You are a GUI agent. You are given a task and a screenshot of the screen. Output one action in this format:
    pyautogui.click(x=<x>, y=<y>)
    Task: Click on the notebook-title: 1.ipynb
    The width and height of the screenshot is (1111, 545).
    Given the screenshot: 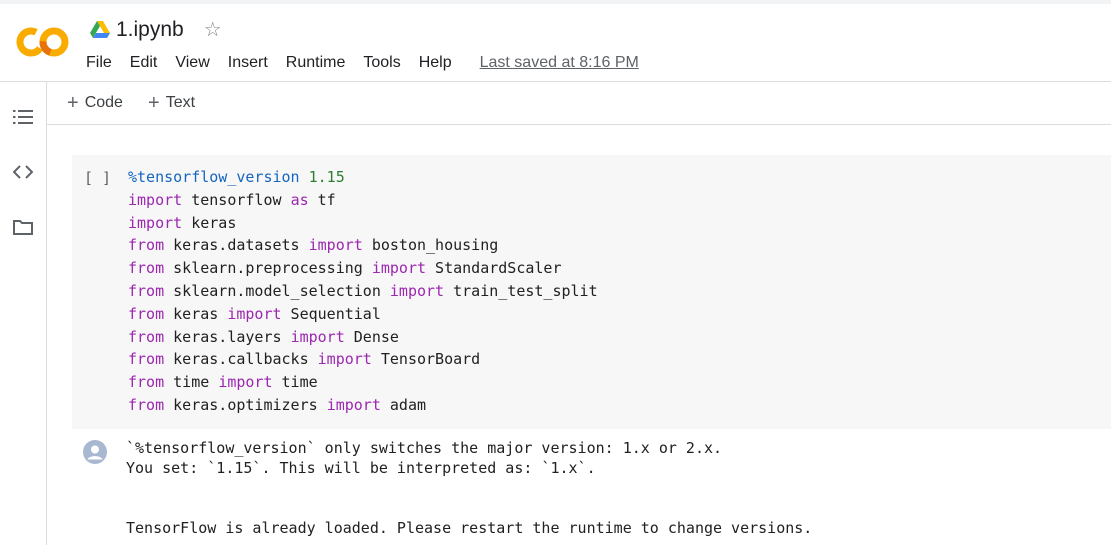 What is the action you would take?
    pyautogui.click(x=150, y=30)
    